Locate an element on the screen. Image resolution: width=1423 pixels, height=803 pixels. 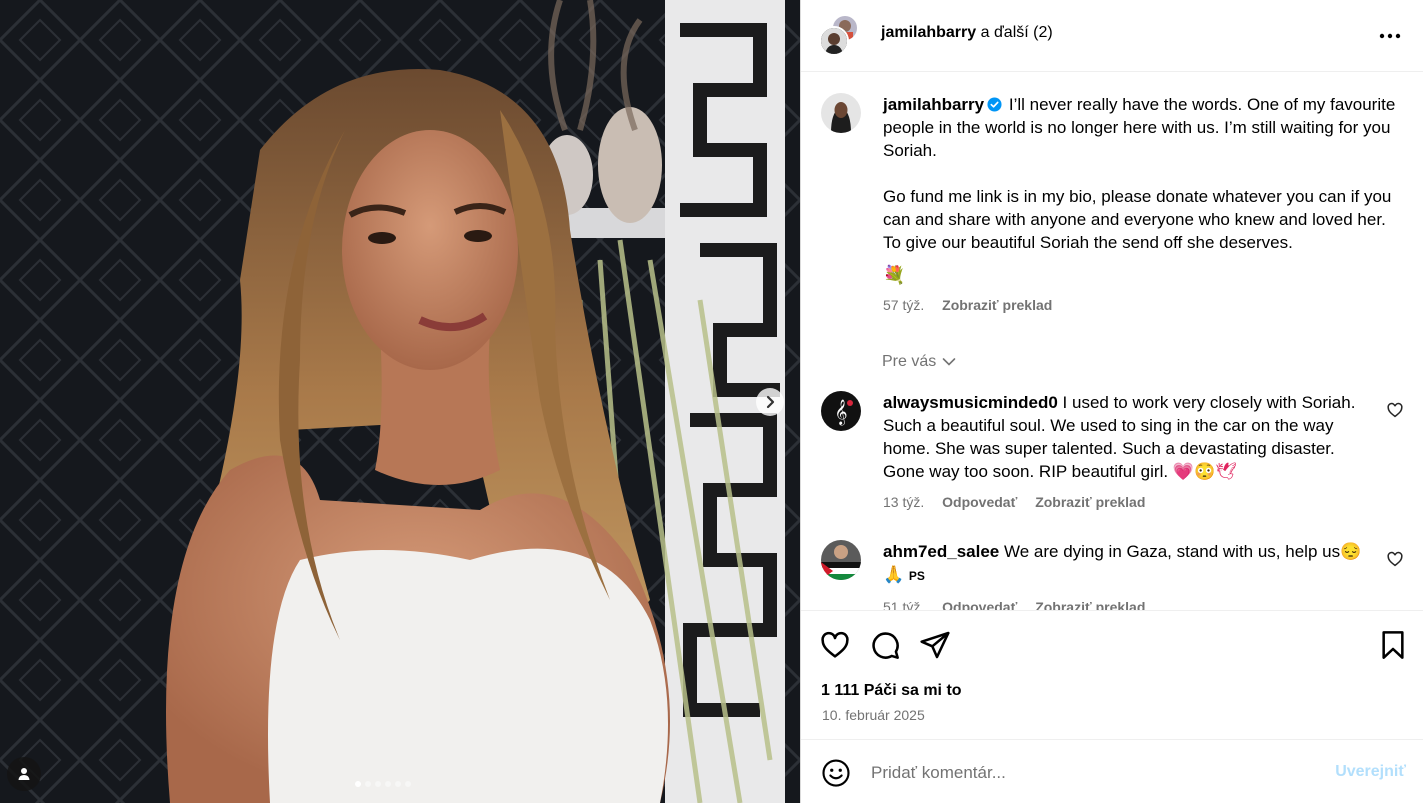
caption-meta: 57 týž. Zobraziť preklad is located at coordinates (1142, 305).